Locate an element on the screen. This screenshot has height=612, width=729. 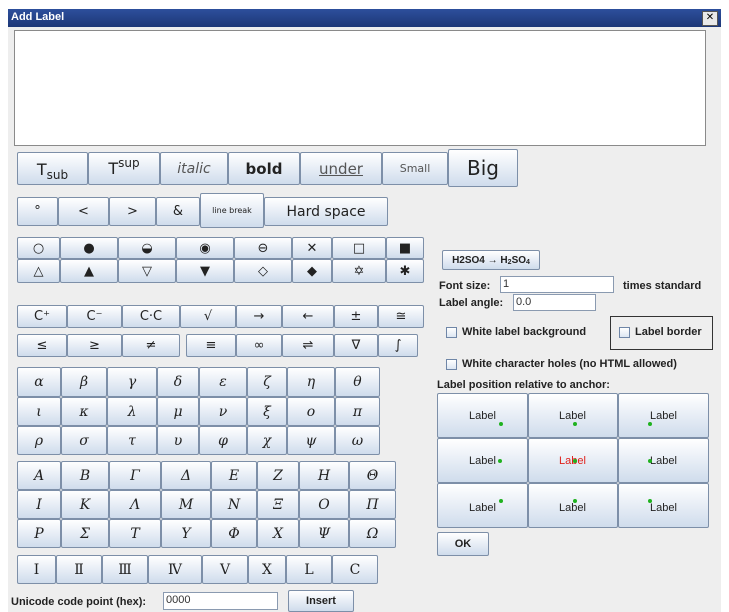
roman-1-button: I is located at coordinates (36, 569).